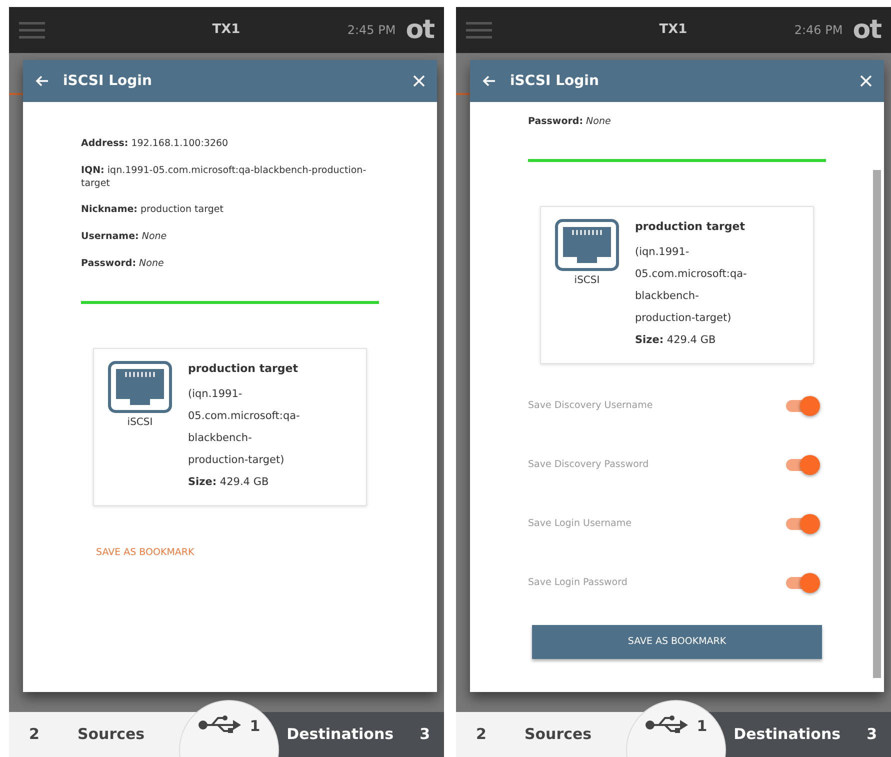  Describe the element at coordinates (578, 583) in the screenshot. I see `toggle-label: Save Login Password` at that location.